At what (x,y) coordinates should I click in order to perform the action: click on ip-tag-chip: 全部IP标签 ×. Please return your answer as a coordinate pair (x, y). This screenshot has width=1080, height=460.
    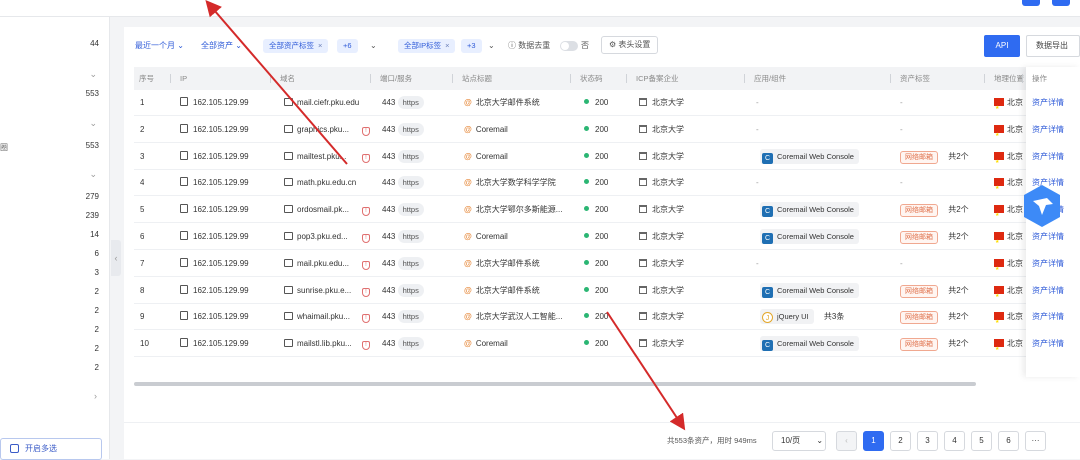
    Looking at the image, I should click on (427, 46).